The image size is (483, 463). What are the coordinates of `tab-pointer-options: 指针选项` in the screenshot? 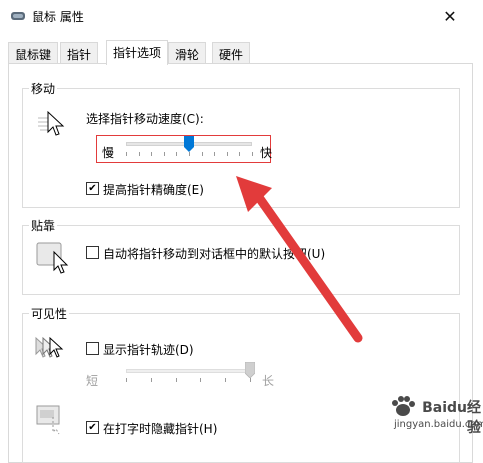 It's located at (137, 52).